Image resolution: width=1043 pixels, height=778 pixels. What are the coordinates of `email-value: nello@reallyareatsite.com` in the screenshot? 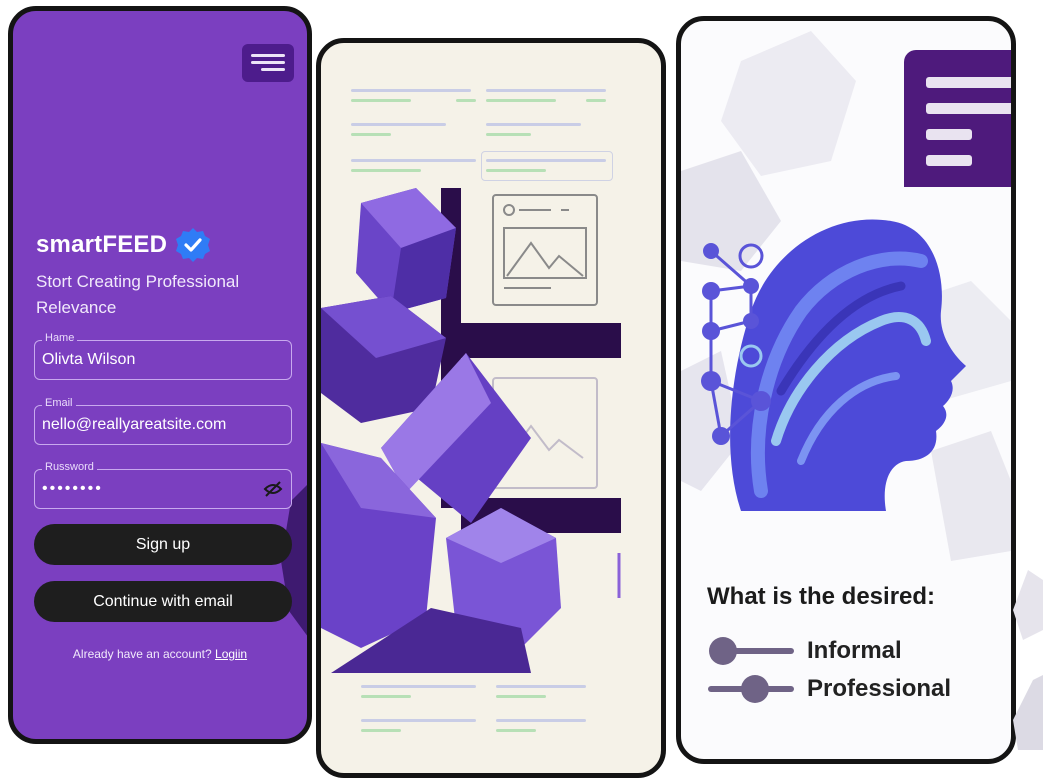 It's located at (134, 424).